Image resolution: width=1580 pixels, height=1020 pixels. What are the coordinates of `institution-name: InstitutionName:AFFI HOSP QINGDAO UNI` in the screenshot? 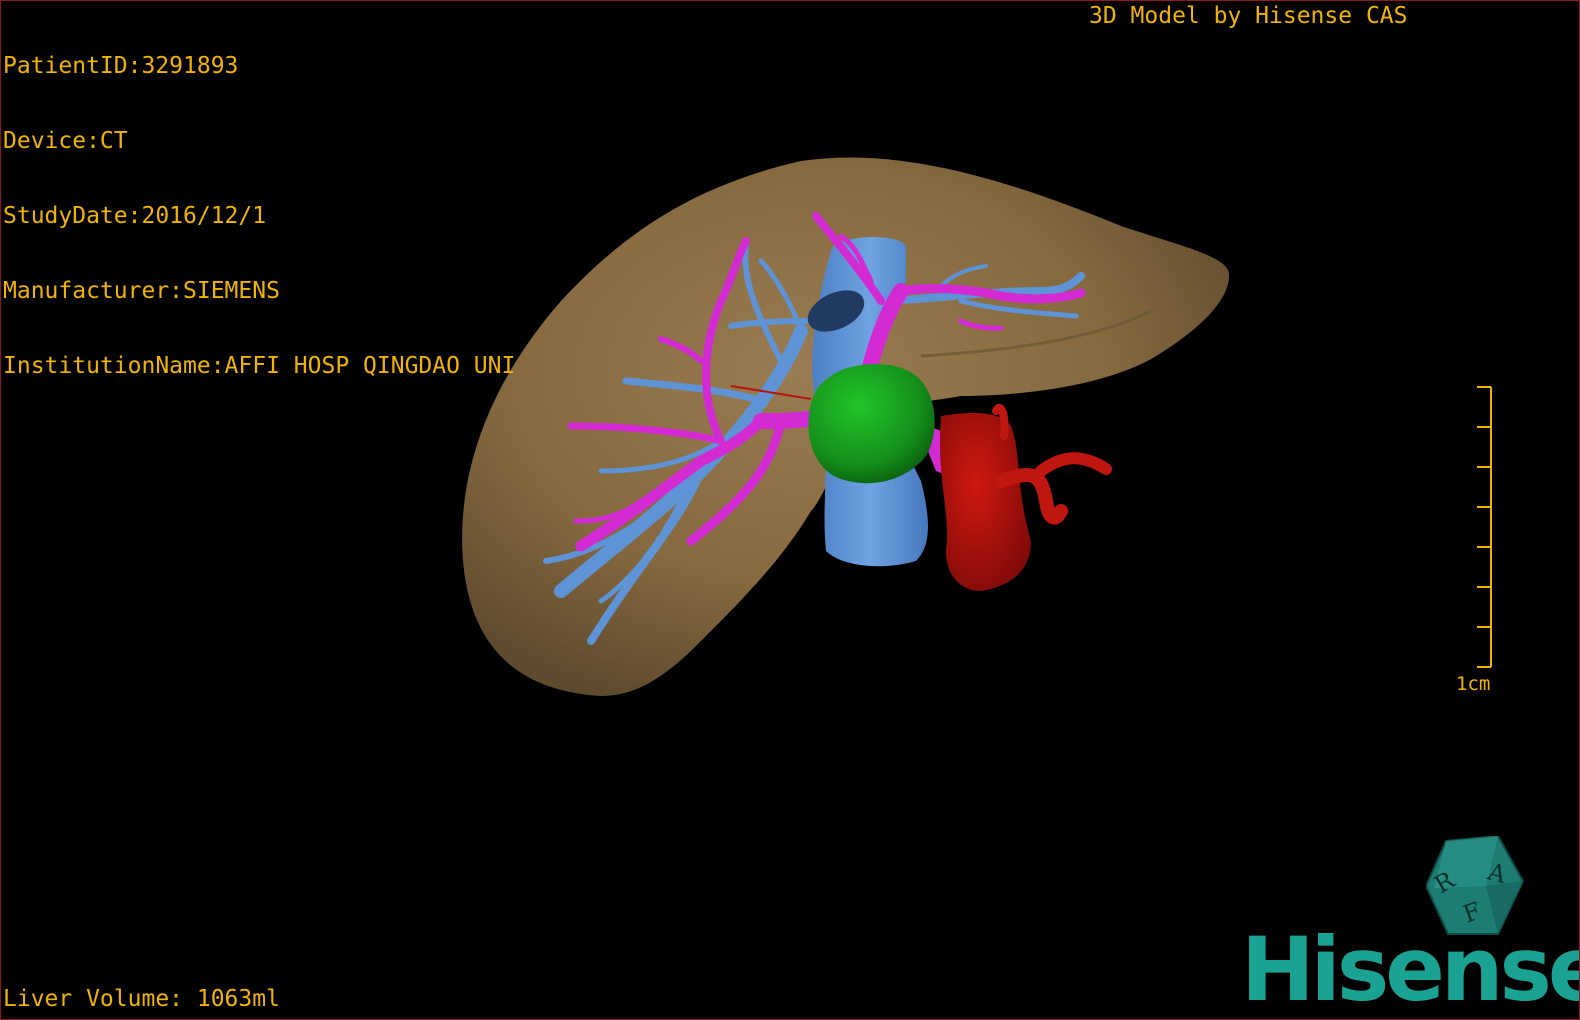 It's located at (259, 366).